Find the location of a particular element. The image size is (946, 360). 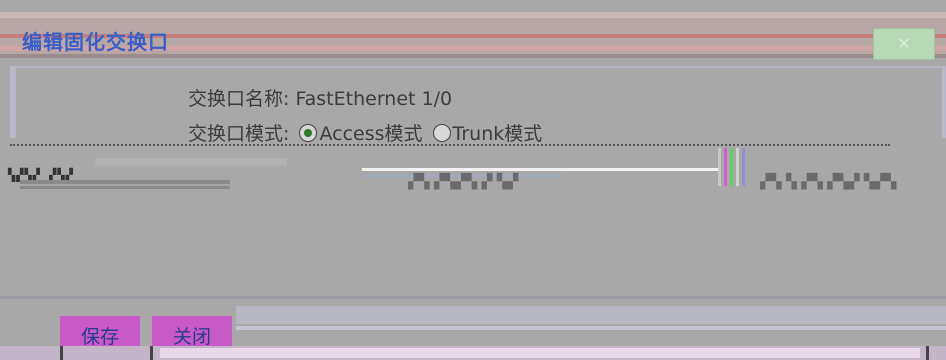

dialog-title: 编辑固化交换口 is located at coordinates (95, 42).